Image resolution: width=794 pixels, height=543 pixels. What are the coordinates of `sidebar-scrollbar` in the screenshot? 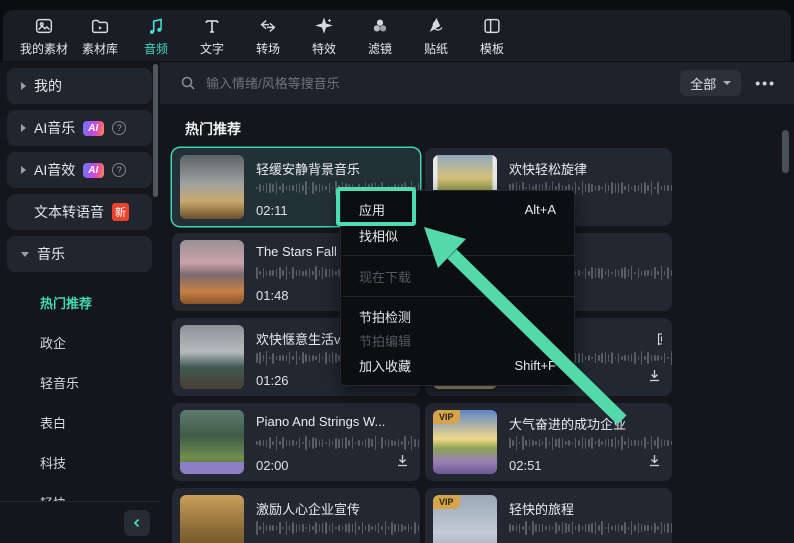 It's located at (155, 130).